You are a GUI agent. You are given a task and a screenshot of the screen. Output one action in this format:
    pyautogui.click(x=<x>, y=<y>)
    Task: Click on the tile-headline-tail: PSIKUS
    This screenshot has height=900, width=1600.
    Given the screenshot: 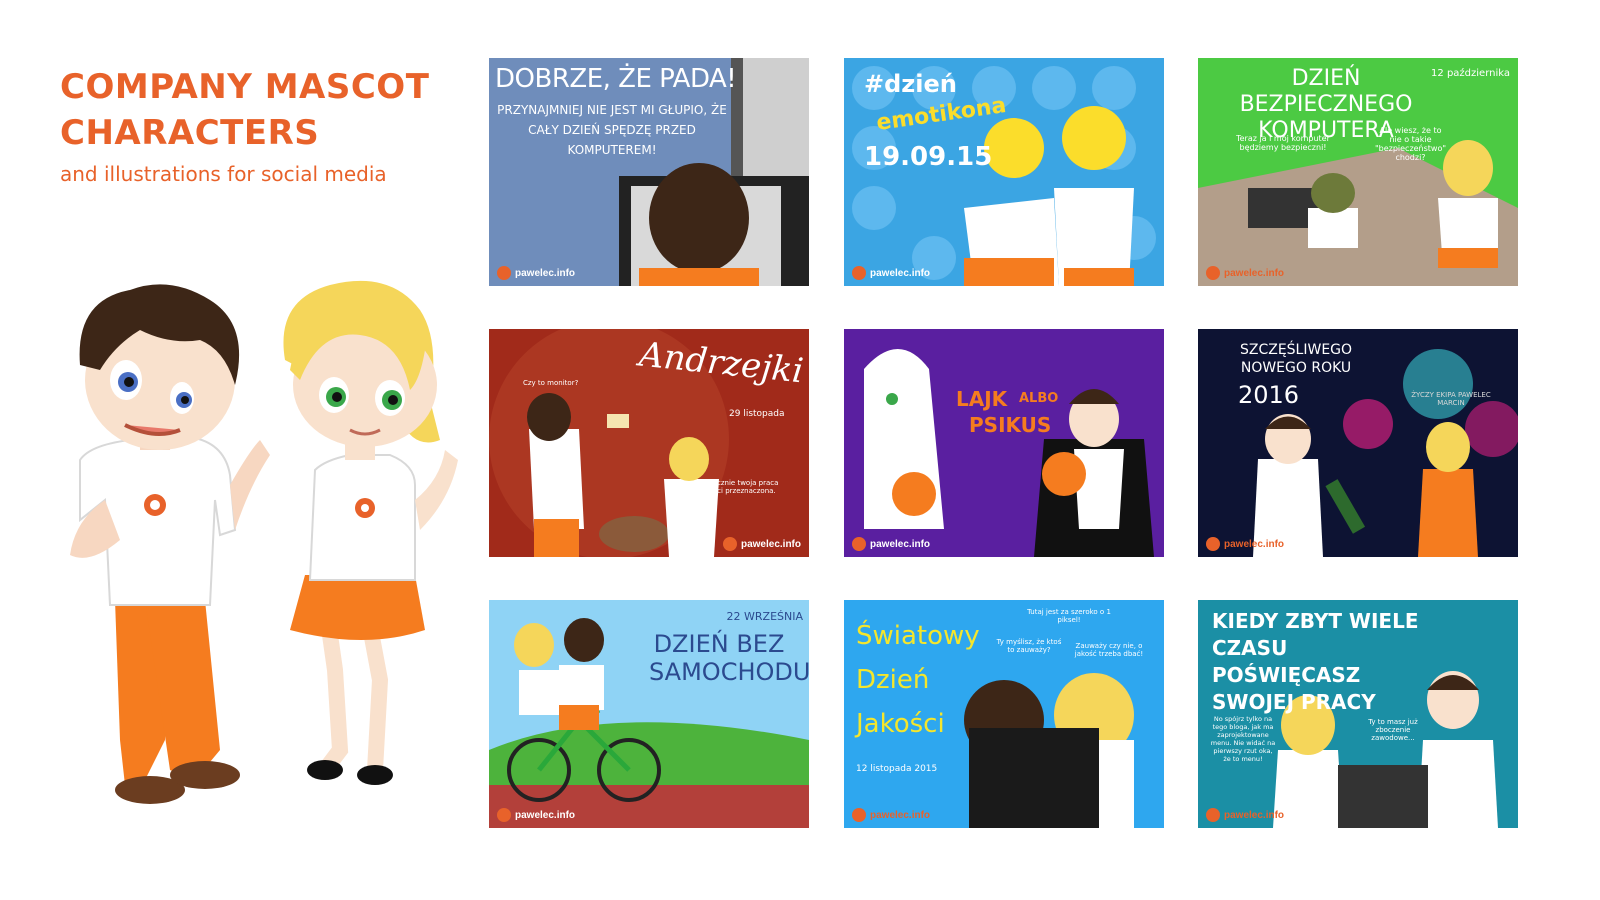 What is the action you would take?
    pyautogui.click(x=1010, y=425)
    